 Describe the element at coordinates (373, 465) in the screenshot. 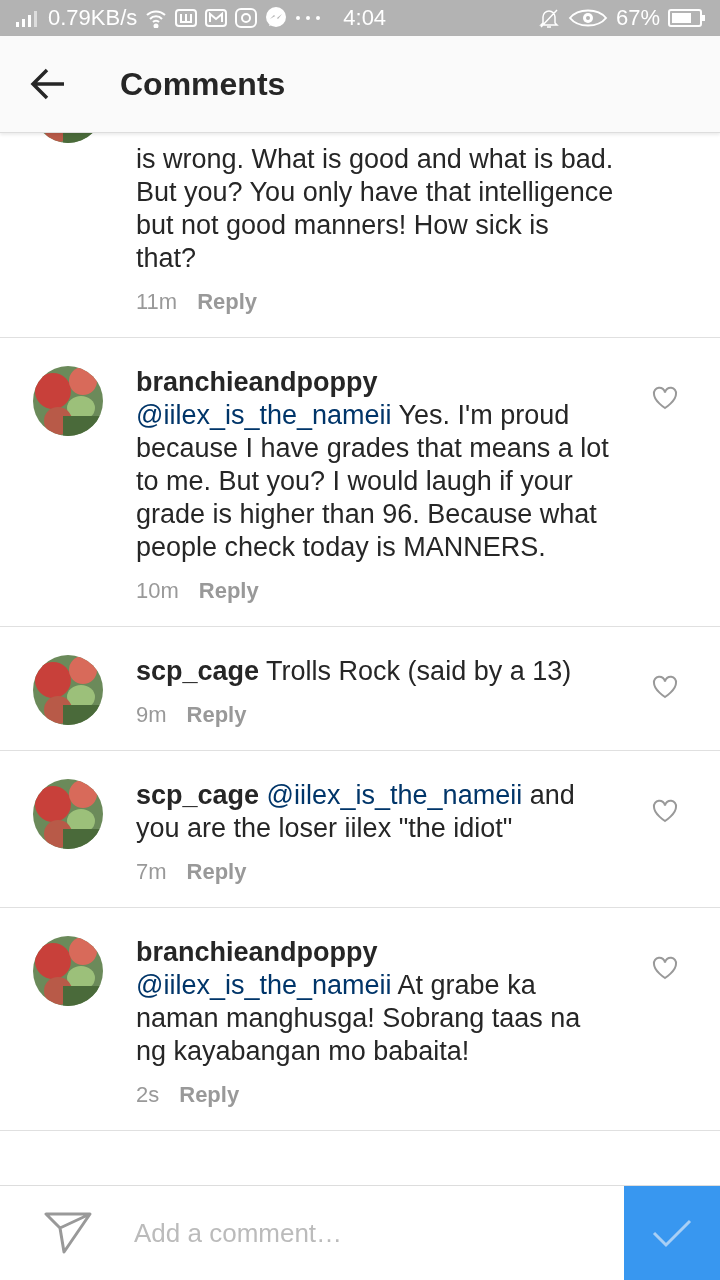

I see `comment-text: branchieandpoppy @iilex_is_the_nameii Yes. I'm proud because I have grades that means a lot to me. But you? I would laugh if your grade is higher than 96. Because what people check today is MANNERS.` at that location.